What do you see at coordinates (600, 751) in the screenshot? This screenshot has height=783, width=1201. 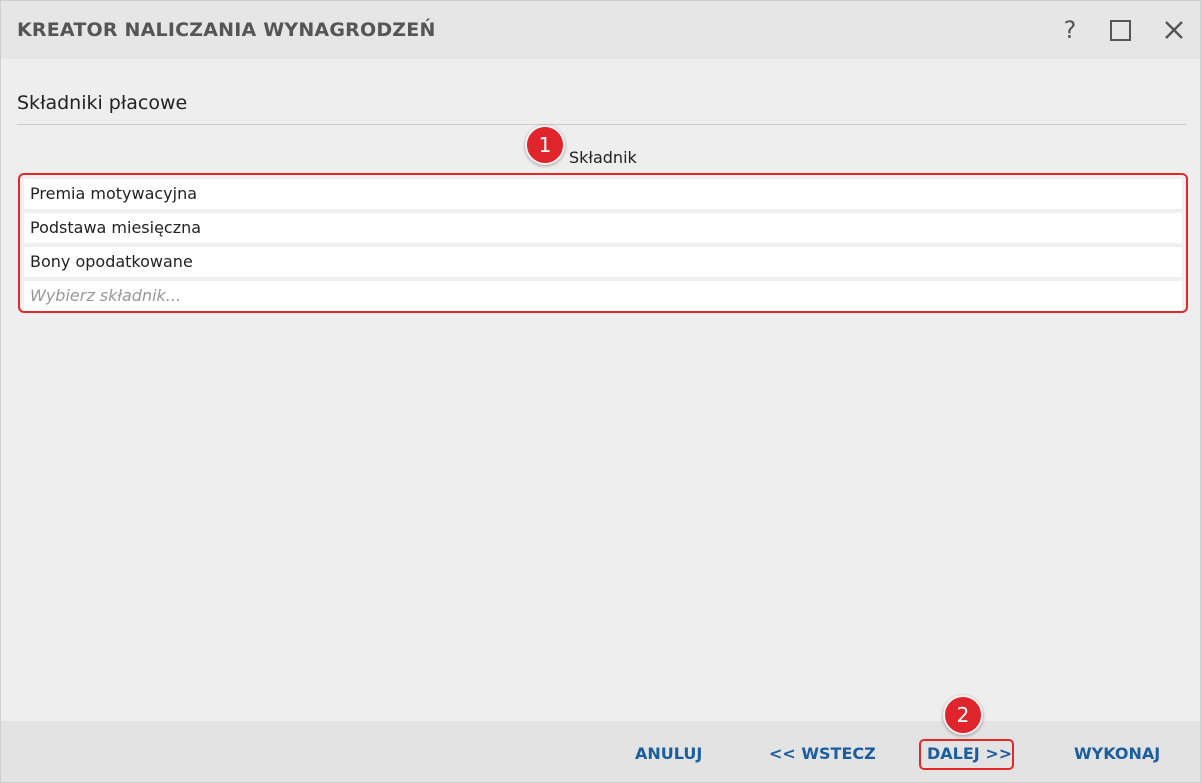 I see `footer-bar` at bounding box center [600, 751].